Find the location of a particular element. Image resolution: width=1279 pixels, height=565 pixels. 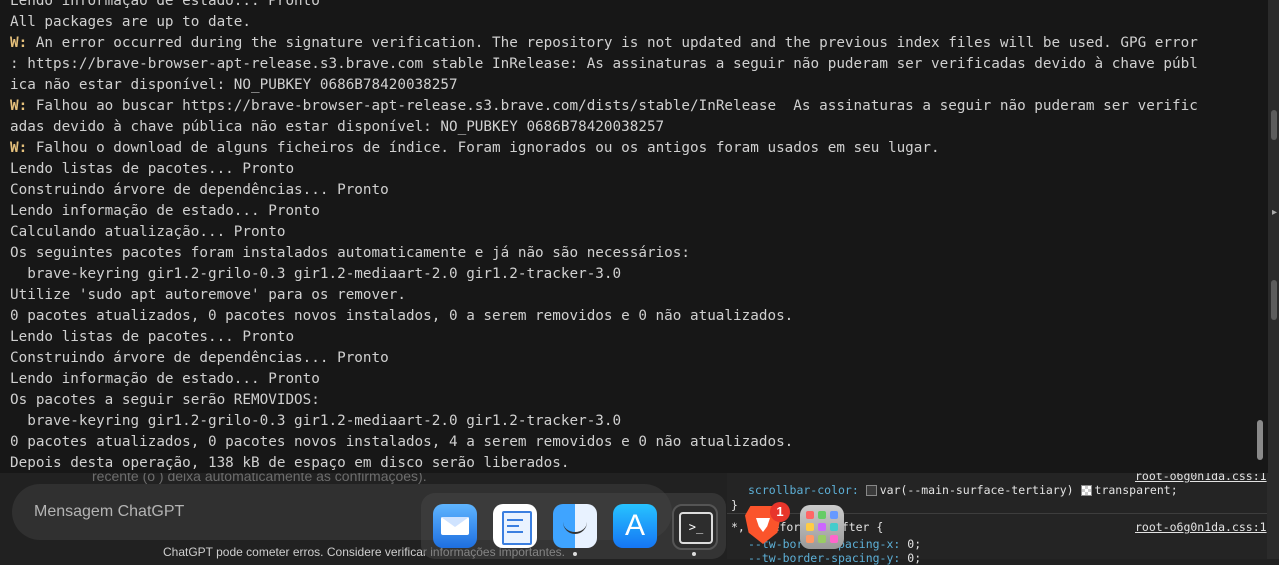

css-rule-close: } is located at coordinates (734, 505).